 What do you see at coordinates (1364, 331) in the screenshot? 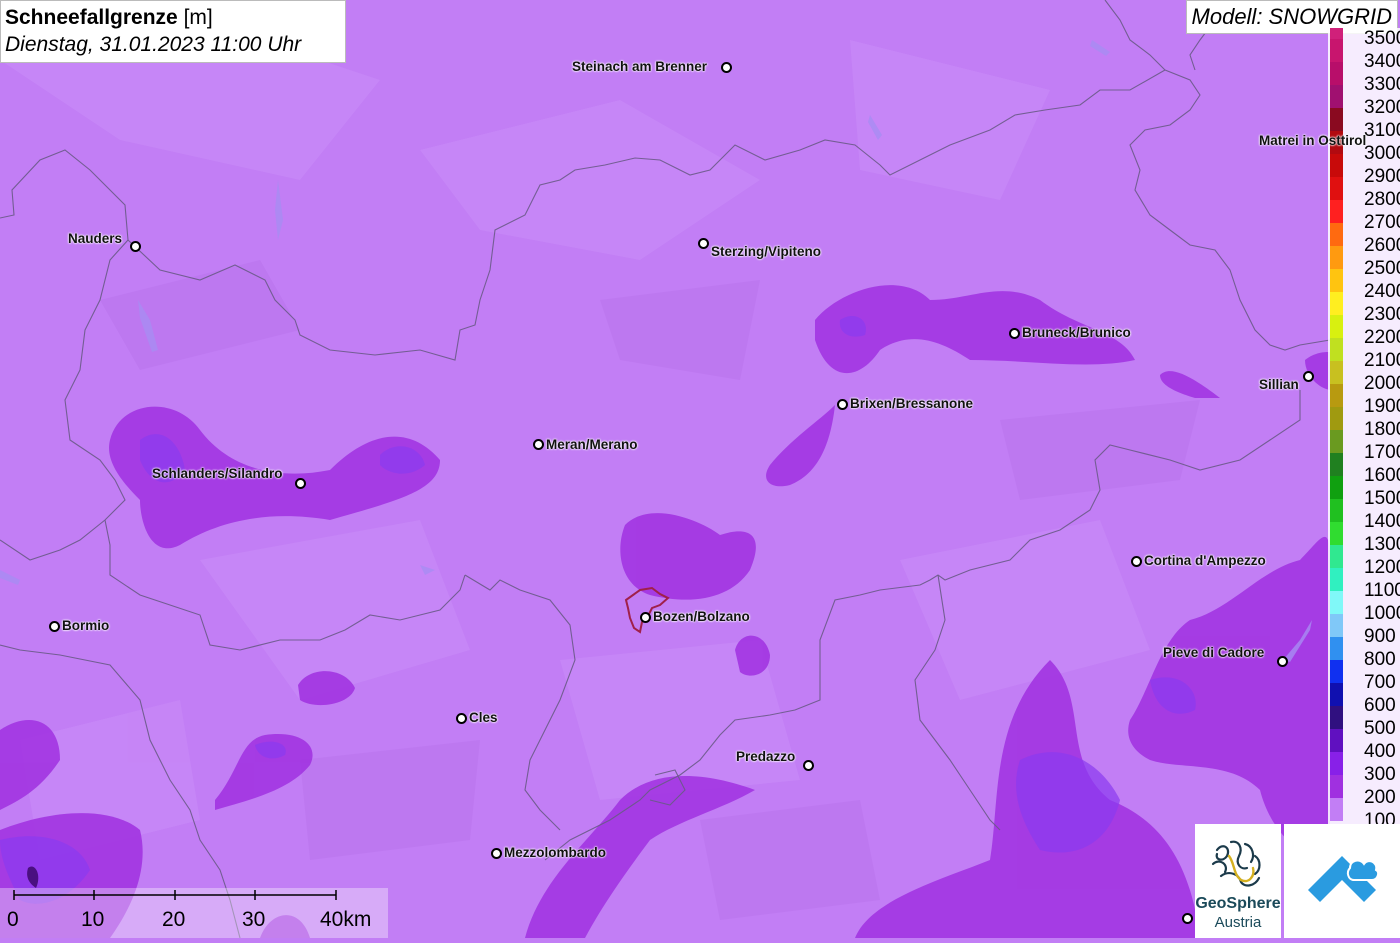
I see `legend-row: 2200` at bounding box center [1364, 331].